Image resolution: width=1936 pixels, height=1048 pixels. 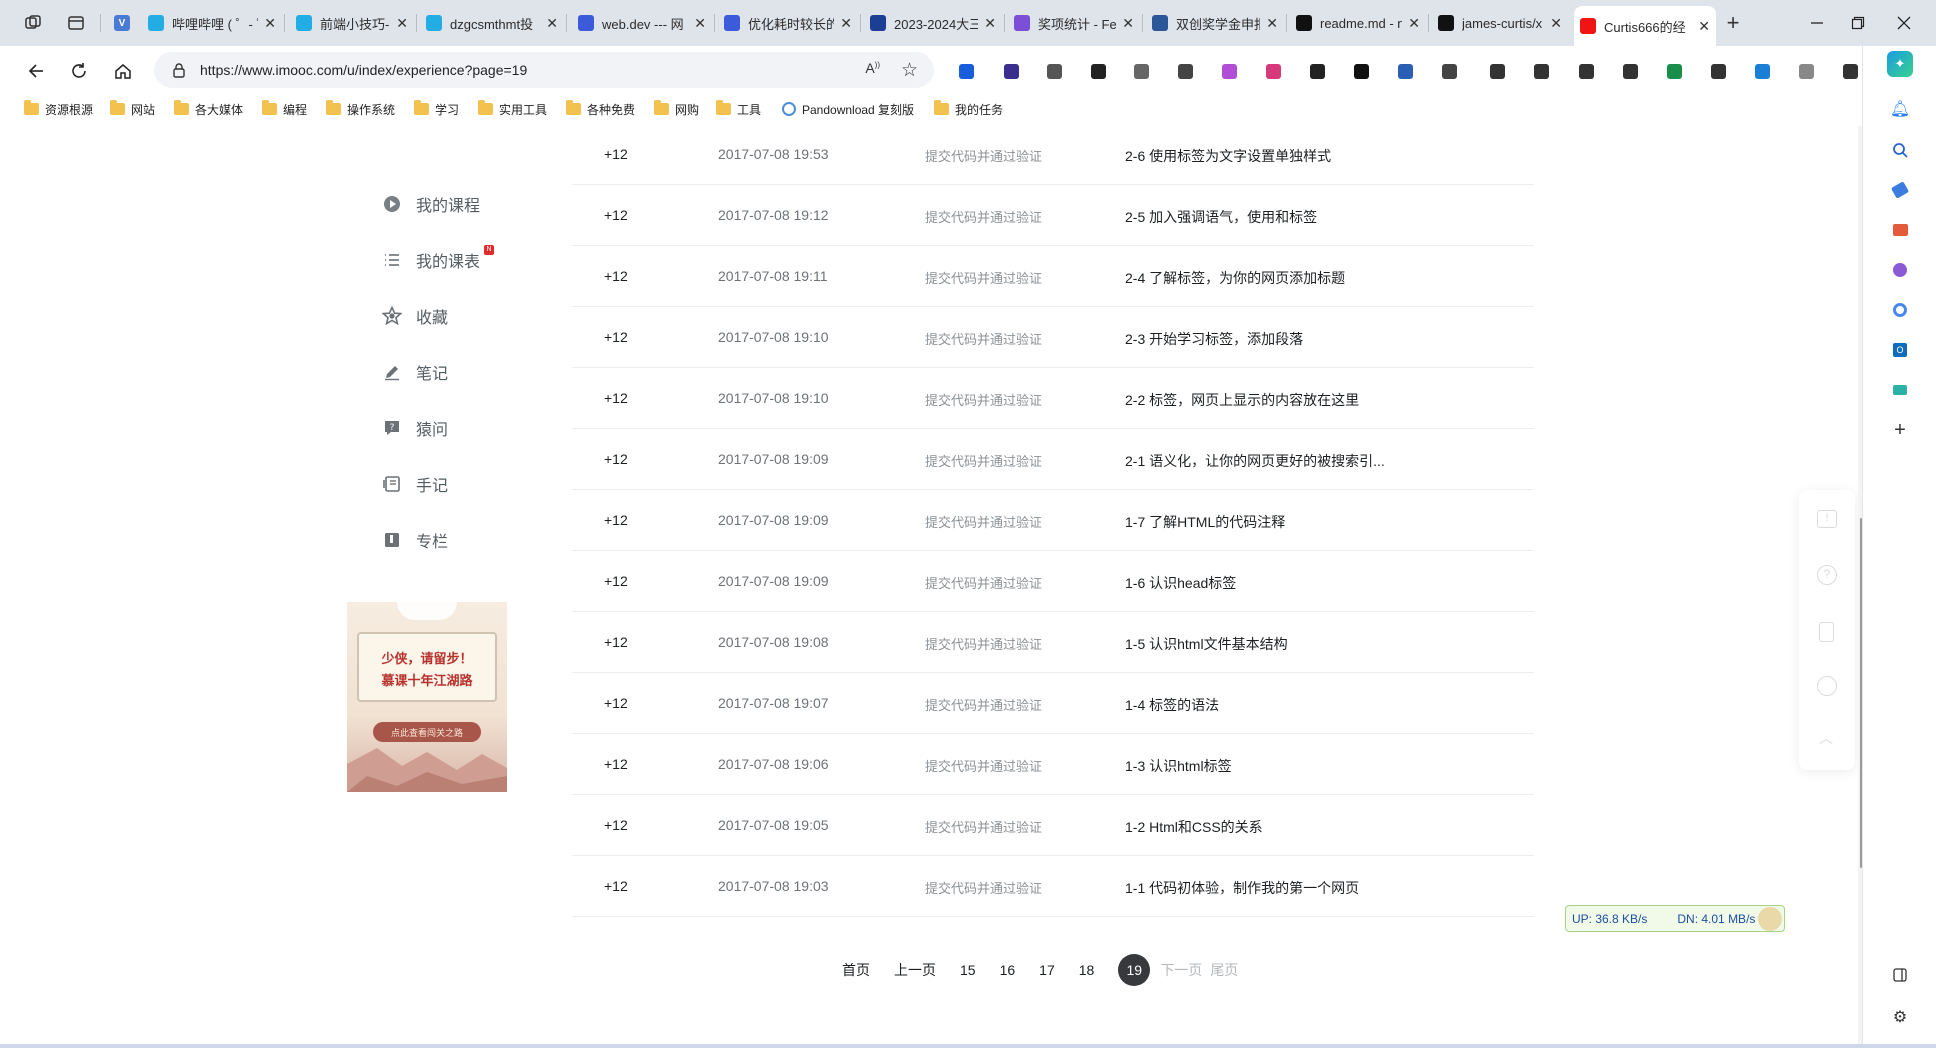 I want to click on save-extension-icon, so click(x=1405, y=71).